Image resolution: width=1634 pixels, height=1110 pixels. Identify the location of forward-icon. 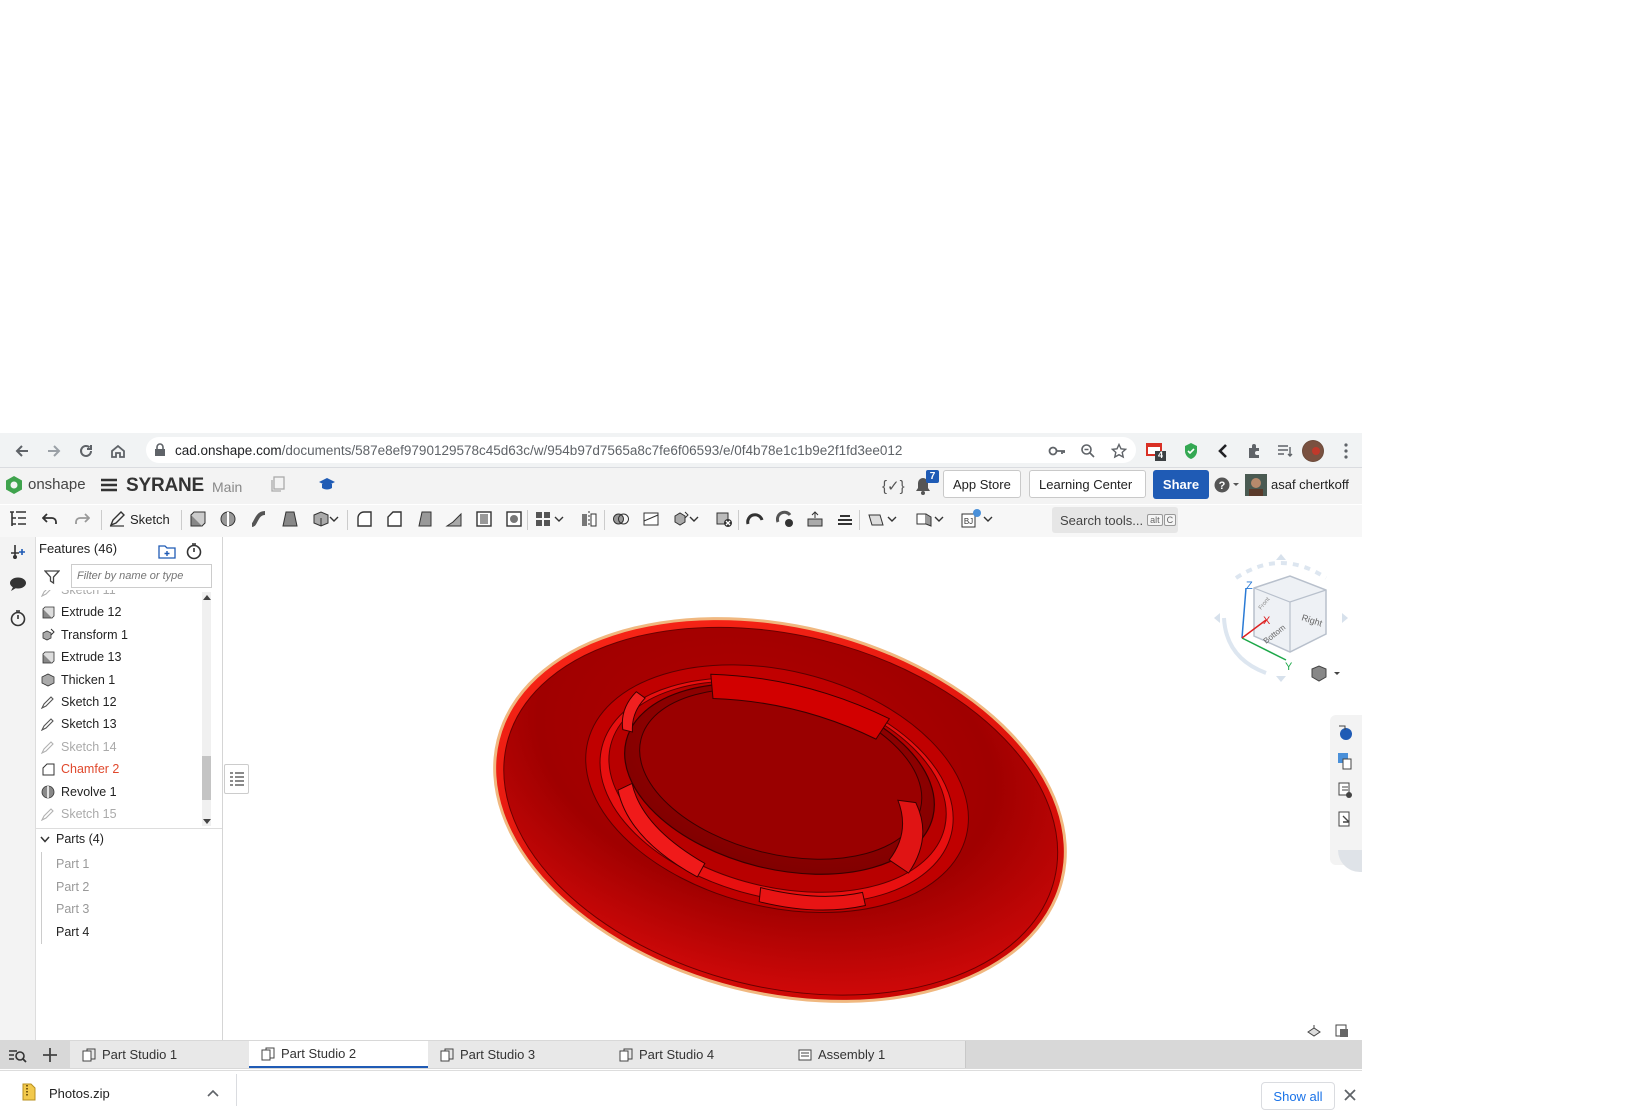
(54, 451).